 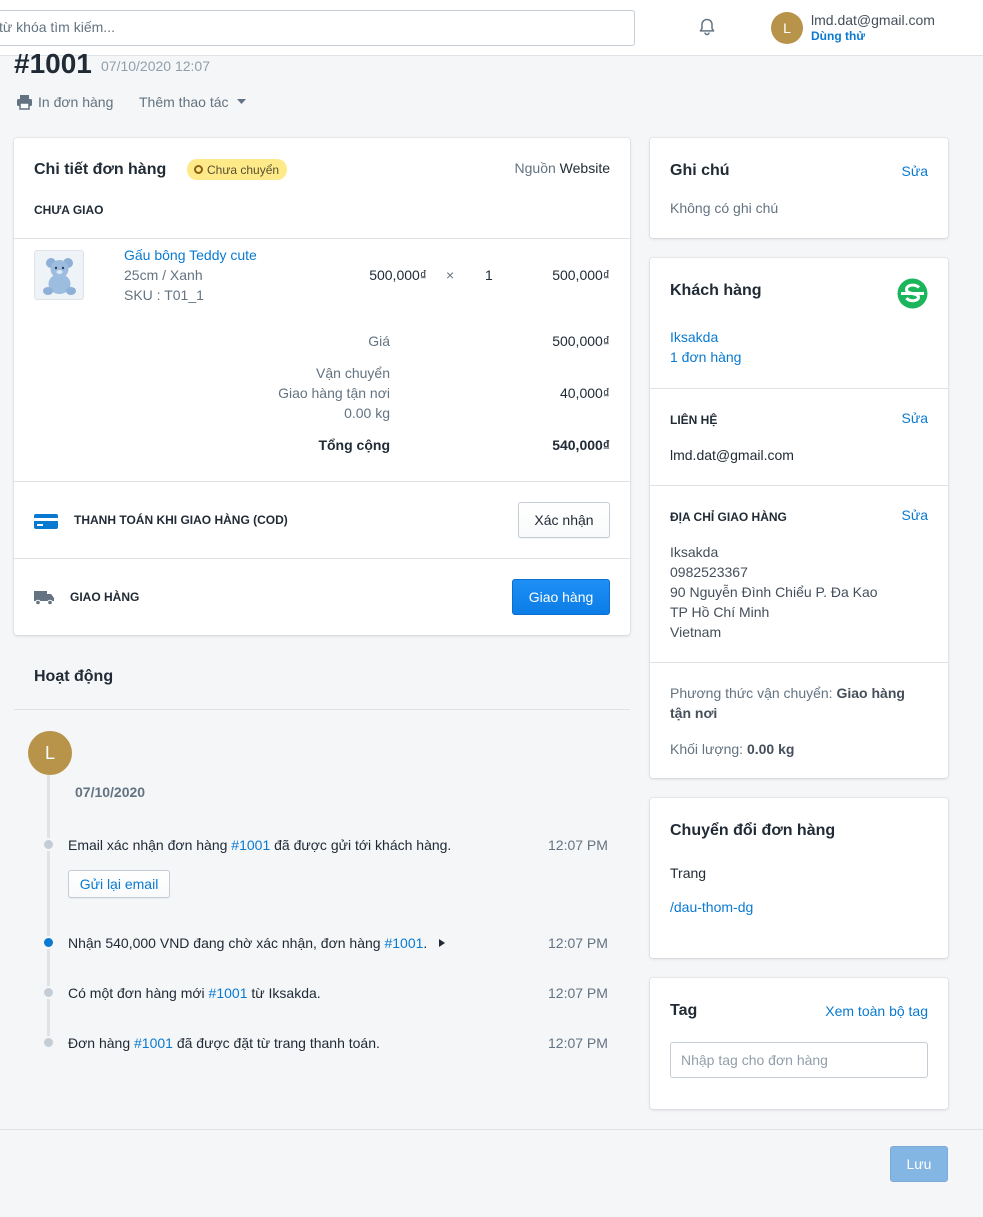 I want to click on address-edit-link: Sửa, so click(x=915, y=515).